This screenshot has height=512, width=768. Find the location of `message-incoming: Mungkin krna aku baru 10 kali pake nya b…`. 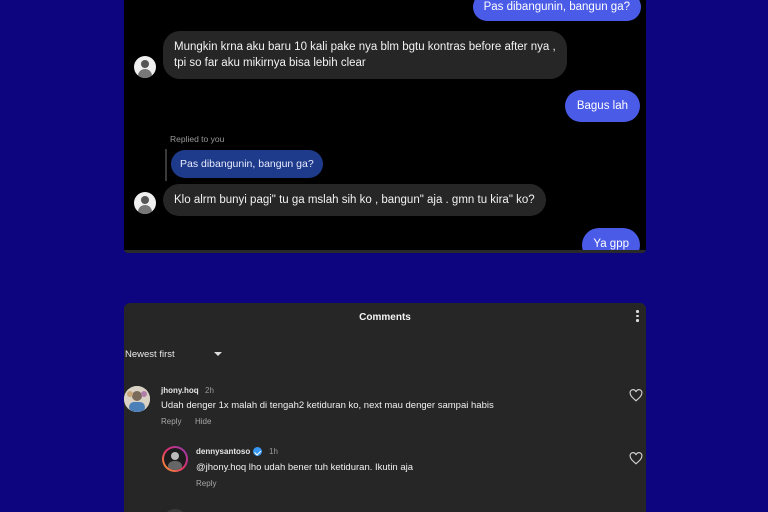

message-incoming: Mungkin krna aku baru 10 kali pake nya b… is located at coordinates (365, 55).